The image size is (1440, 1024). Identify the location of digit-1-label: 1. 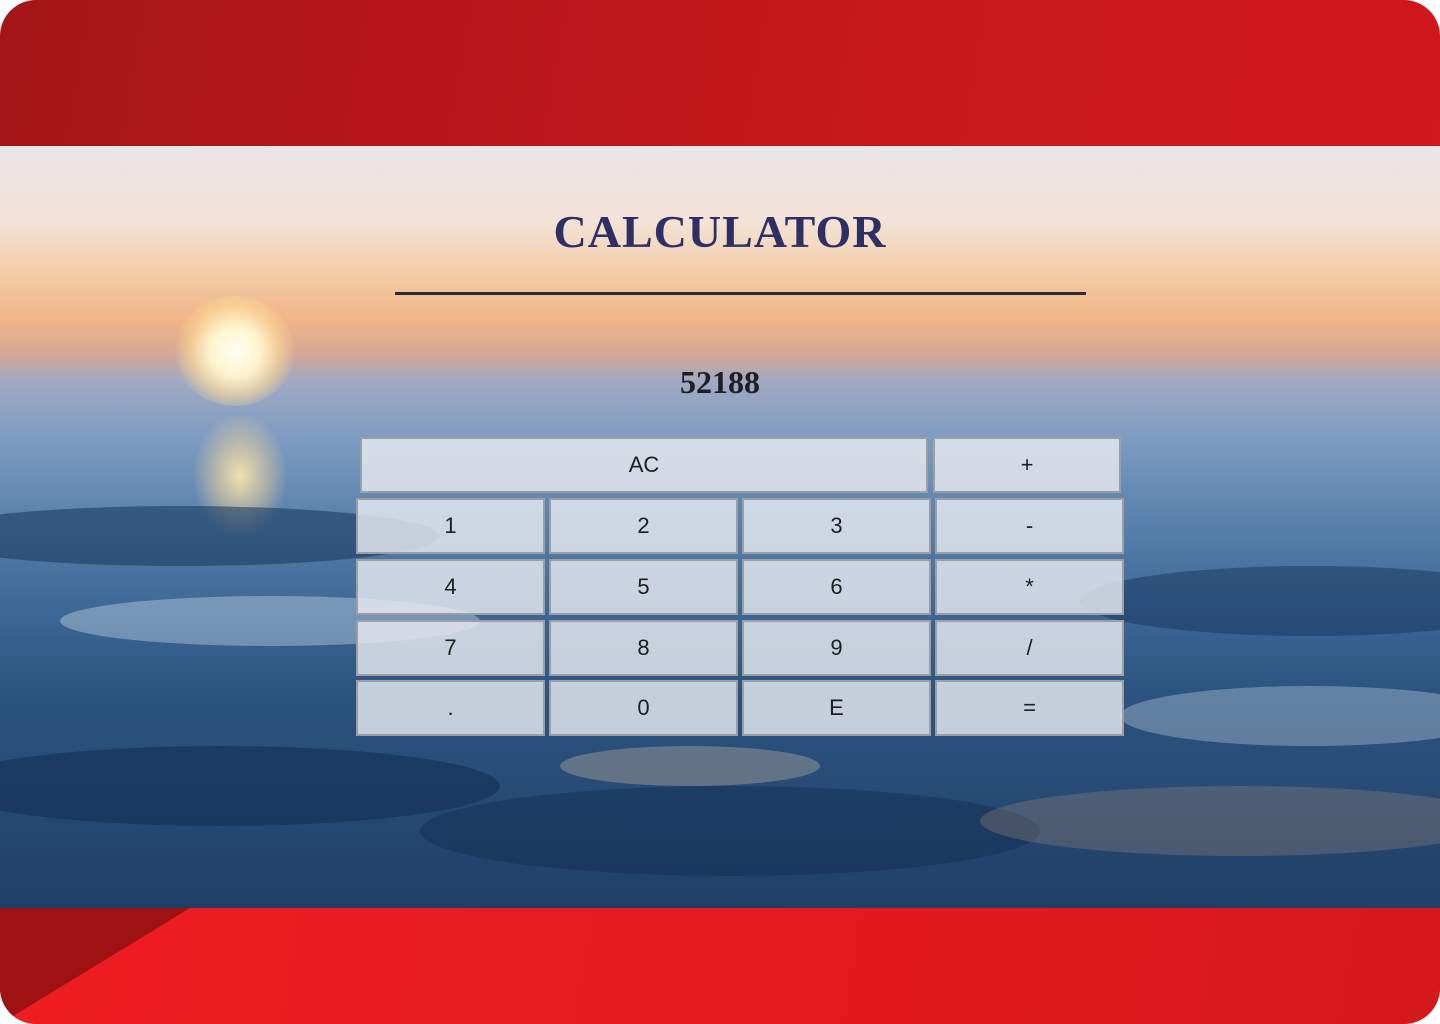
(450, 525).